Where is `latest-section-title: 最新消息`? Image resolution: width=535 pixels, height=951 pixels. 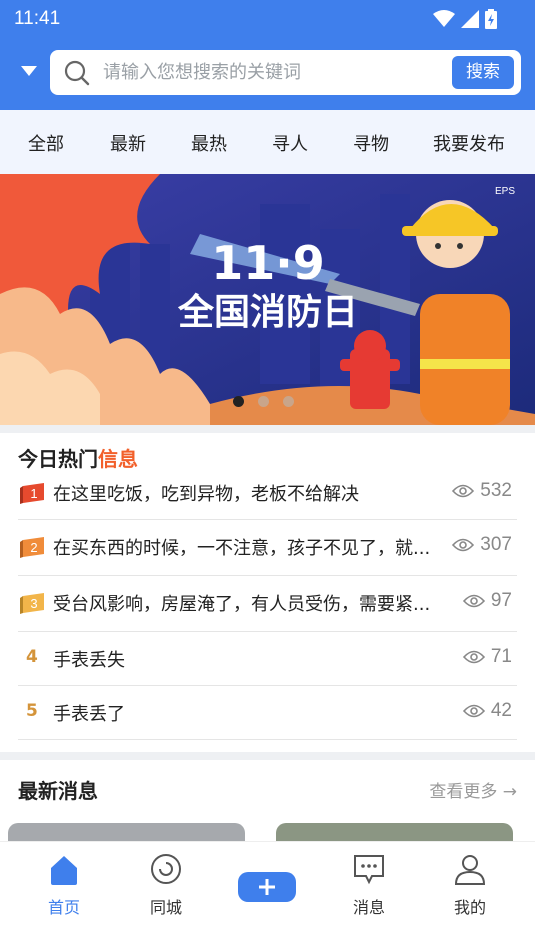 latest-section-title: 最新消息 is located at coordinates (58, 791).